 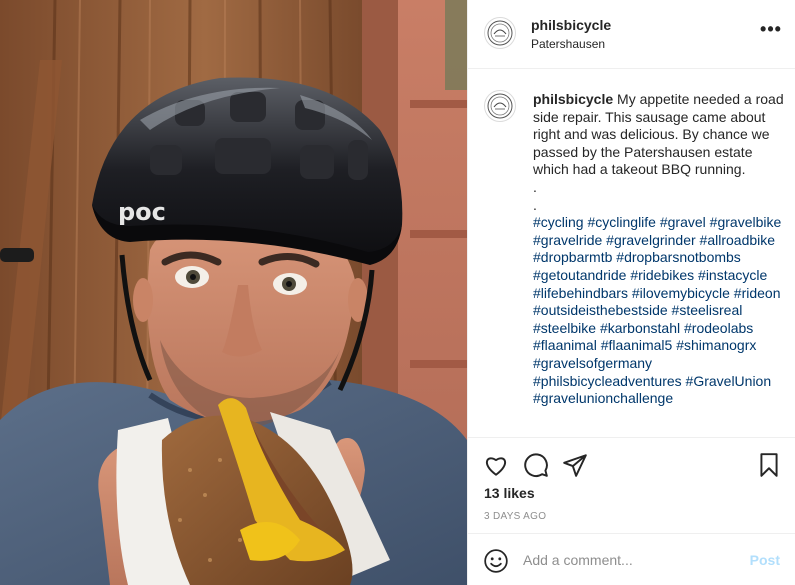 What do you see at coordinates (757, 293) in the screenshot?
I see `hashtag-link: #rideon` at bounding box center [757, 293].